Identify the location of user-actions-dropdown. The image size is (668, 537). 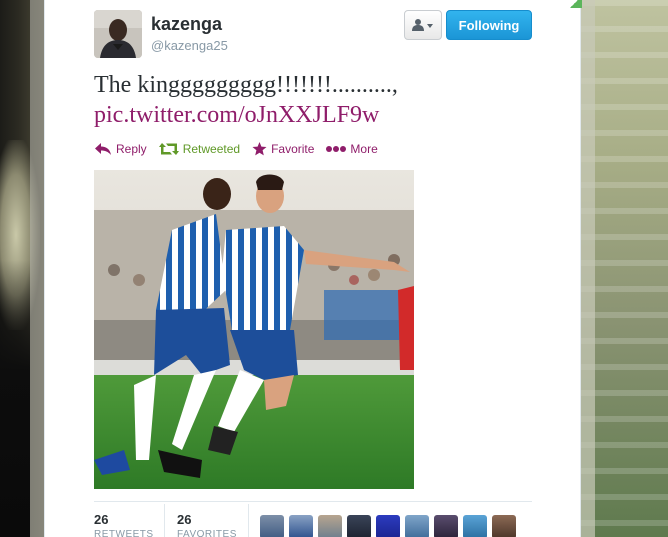
(423, 25).